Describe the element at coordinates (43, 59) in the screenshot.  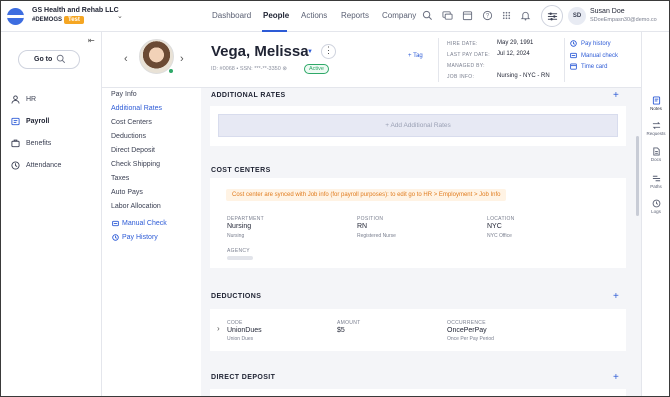
I see `goto-label: Go to` at that location.